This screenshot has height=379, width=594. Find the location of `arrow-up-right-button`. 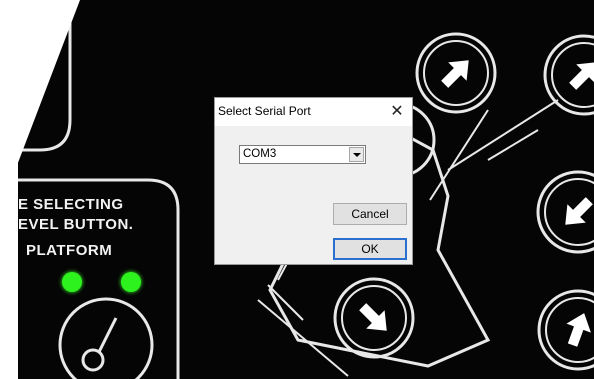

arrow-up-right-button is located at coordinates (456, 73).